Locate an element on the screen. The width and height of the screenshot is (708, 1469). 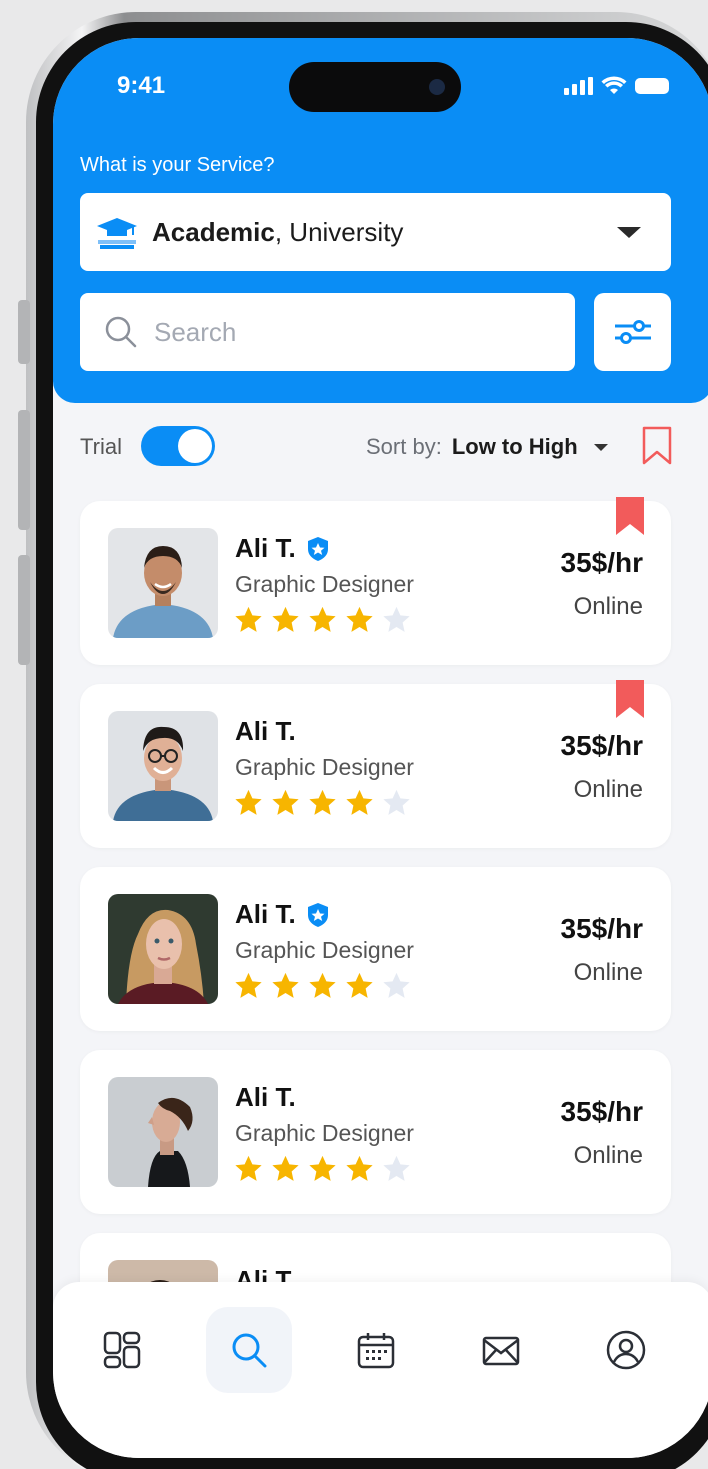
trial-label: Trial is located at coordinates (101, 446).